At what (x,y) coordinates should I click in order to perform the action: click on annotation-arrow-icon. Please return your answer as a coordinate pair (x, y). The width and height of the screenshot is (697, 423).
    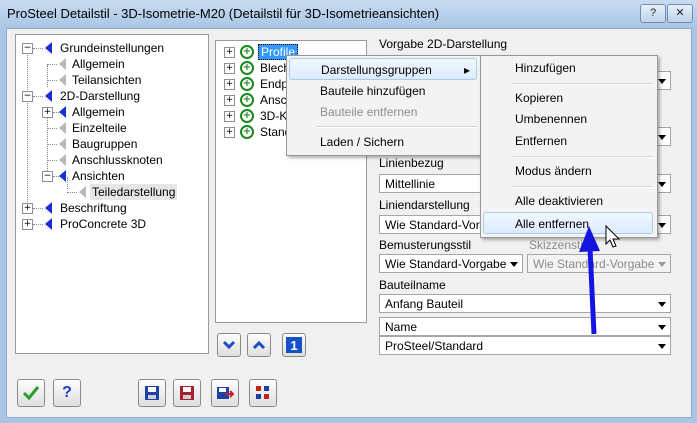
    Looking at the image, I should click on (589, 280).